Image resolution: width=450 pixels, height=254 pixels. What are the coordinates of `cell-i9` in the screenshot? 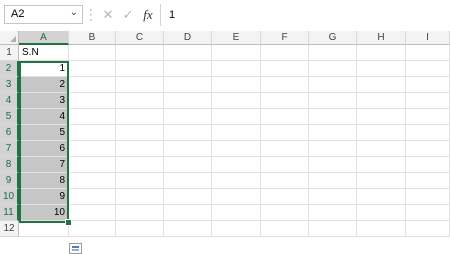 It's located at (428, 181).